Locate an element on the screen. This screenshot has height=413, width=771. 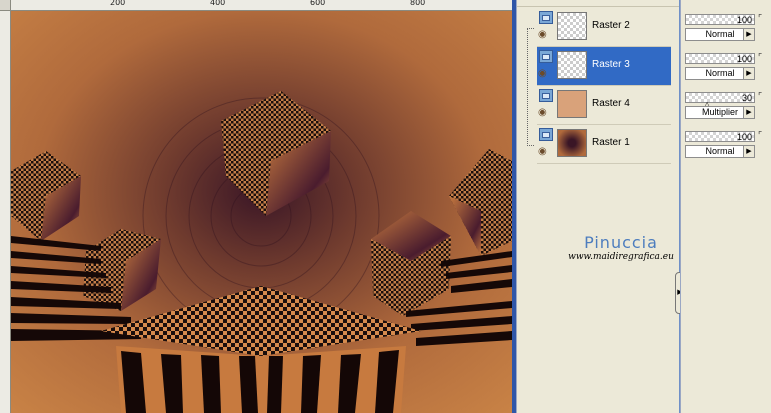
layer-properties-raster-4: △ 30 ⌜ Multiplier ▶ is located at coordinates (726, 107).